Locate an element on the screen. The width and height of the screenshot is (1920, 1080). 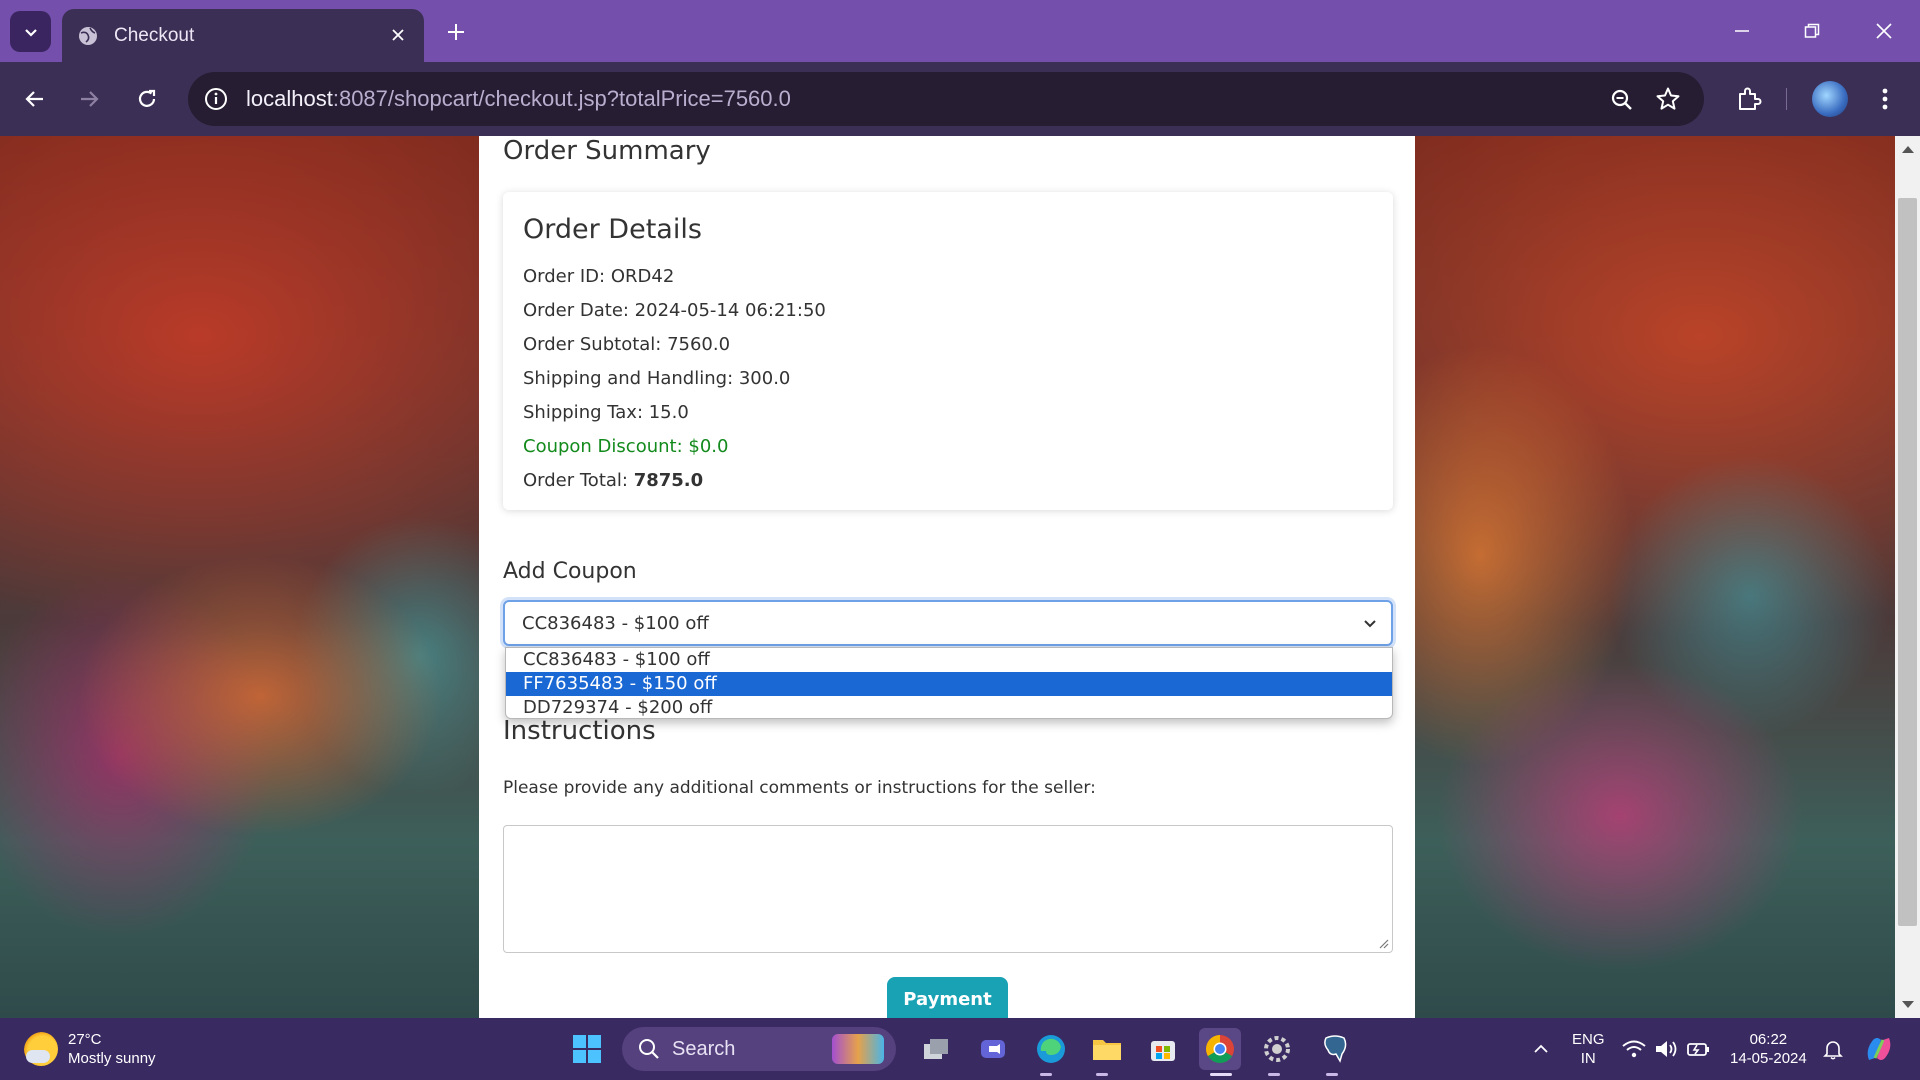
start-button is located at coordinates (587, 1049).